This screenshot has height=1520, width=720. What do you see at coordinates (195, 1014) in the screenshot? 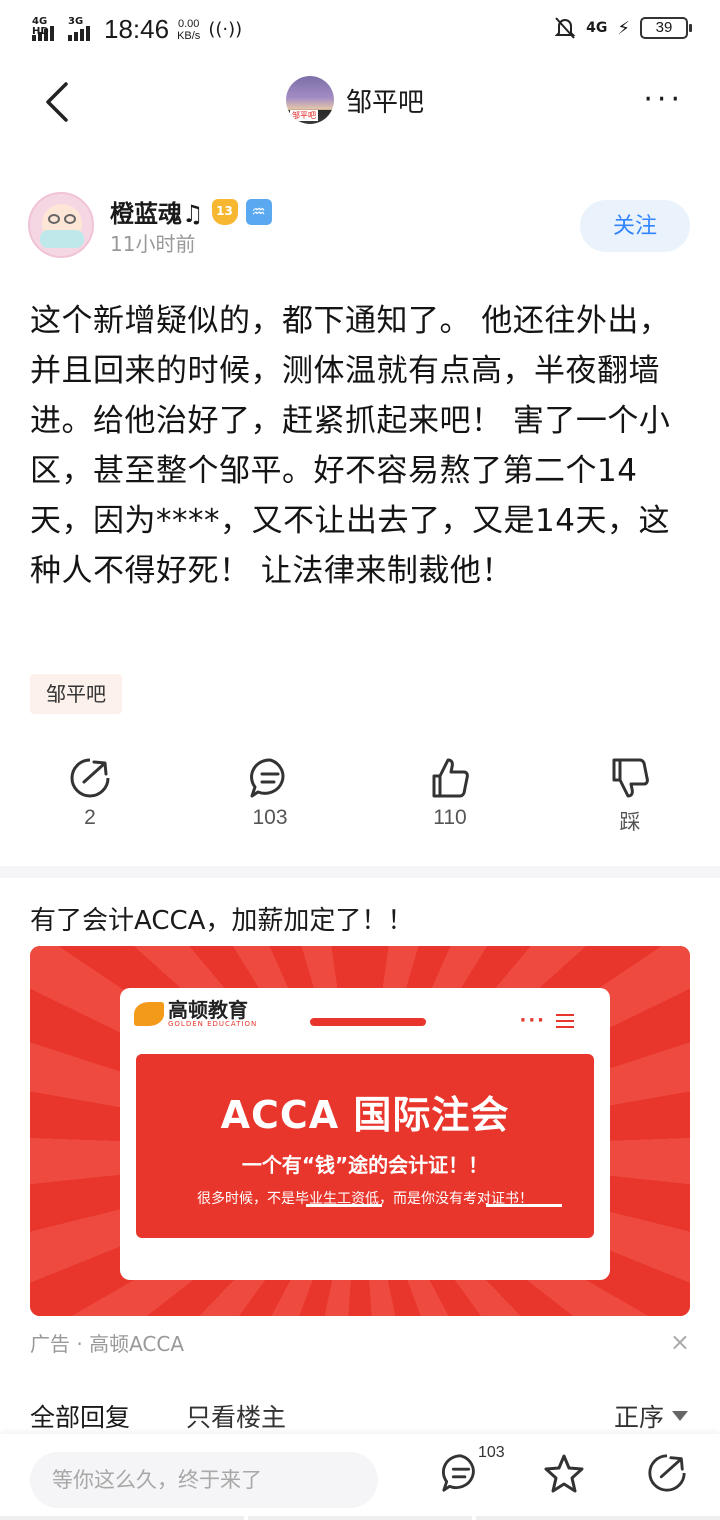
I see `ad-logo: 高顿教育 GOLDEN EDUCATION` at bounding box center [195, 1014].